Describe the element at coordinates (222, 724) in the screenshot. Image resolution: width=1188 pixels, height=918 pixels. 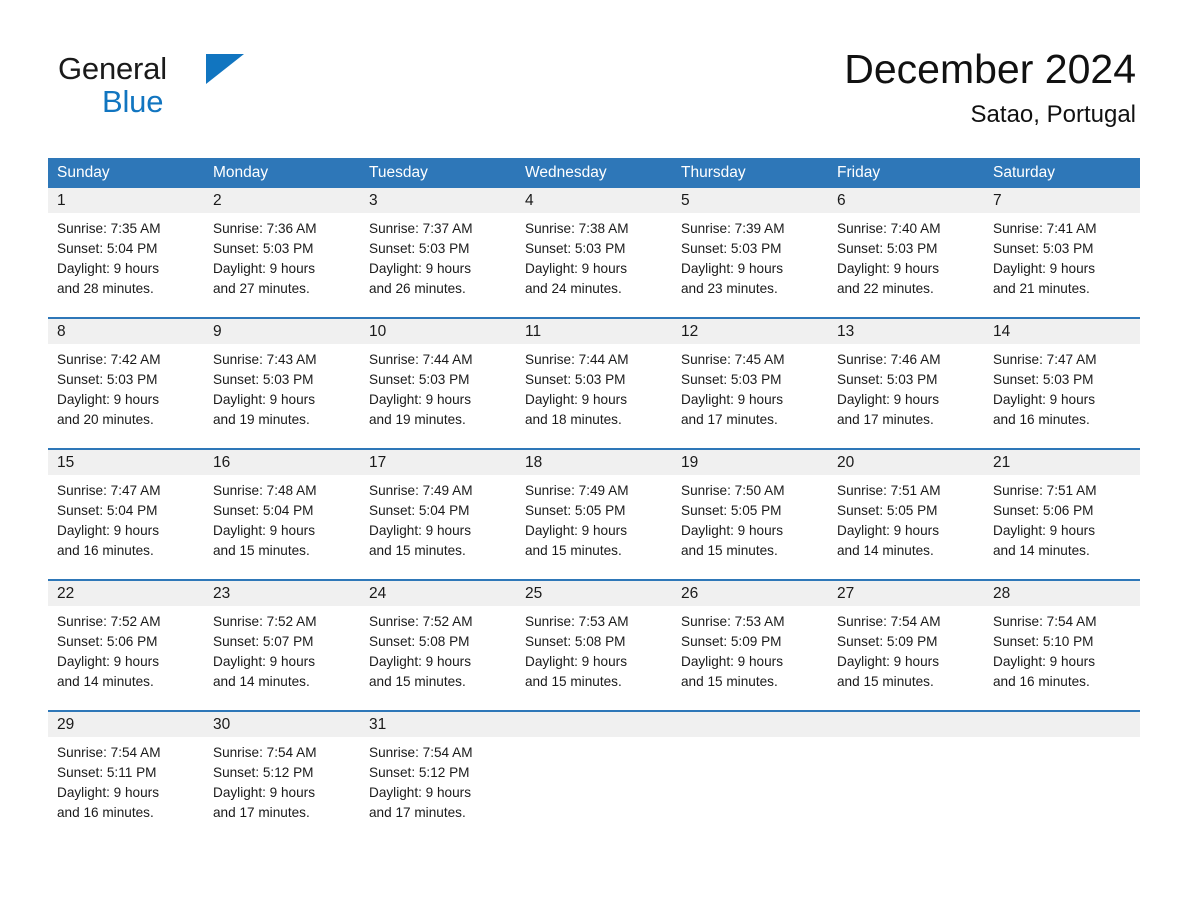
I see `day-number: 30` at that location.